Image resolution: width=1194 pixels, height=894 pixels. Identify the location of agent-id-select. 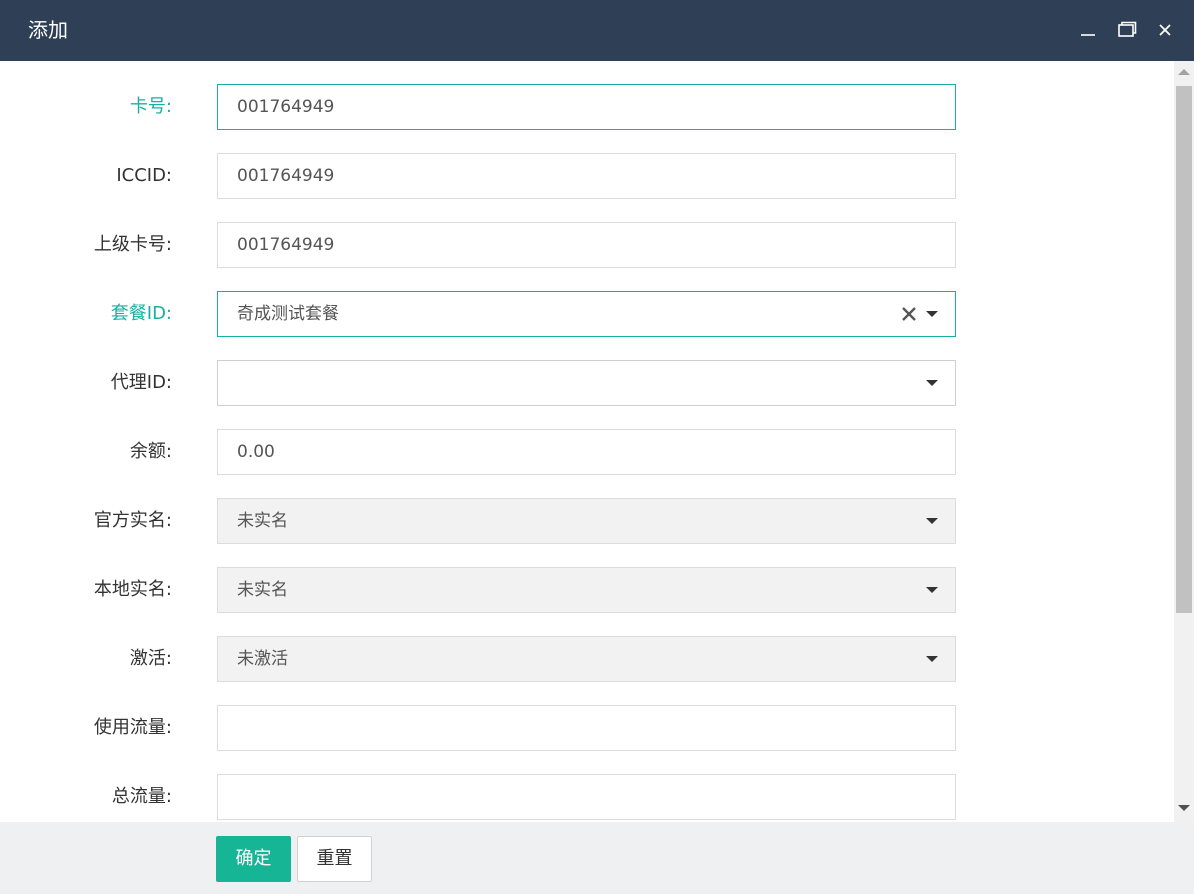
(586, 383).